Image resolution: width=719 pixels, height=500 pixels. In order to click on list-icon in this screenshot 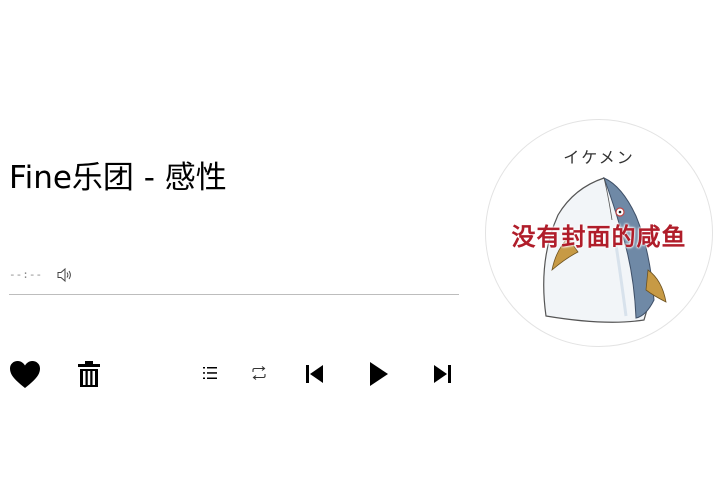, I will do `click(210, 375)`.